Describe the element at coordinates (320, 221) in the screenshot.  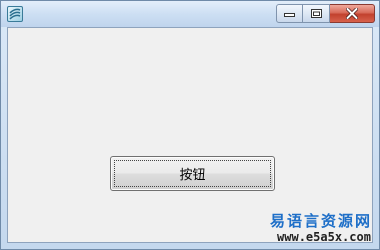
I see `watermark-title: 易语言资源网` at that location.